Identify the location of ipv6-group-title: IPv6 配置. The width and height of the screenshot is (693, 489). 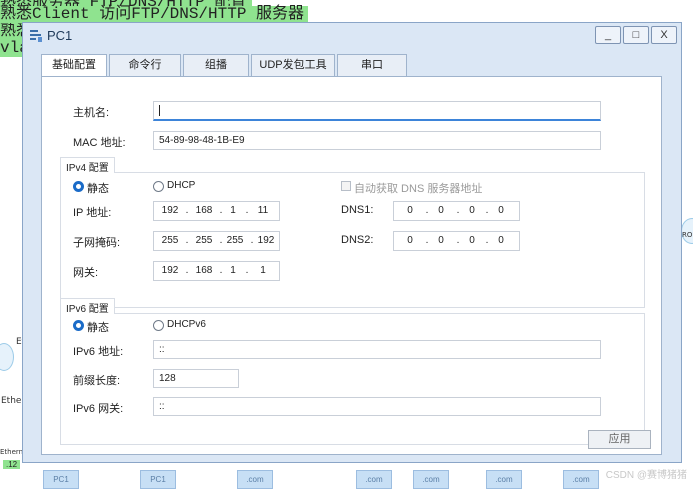
(87, 306).